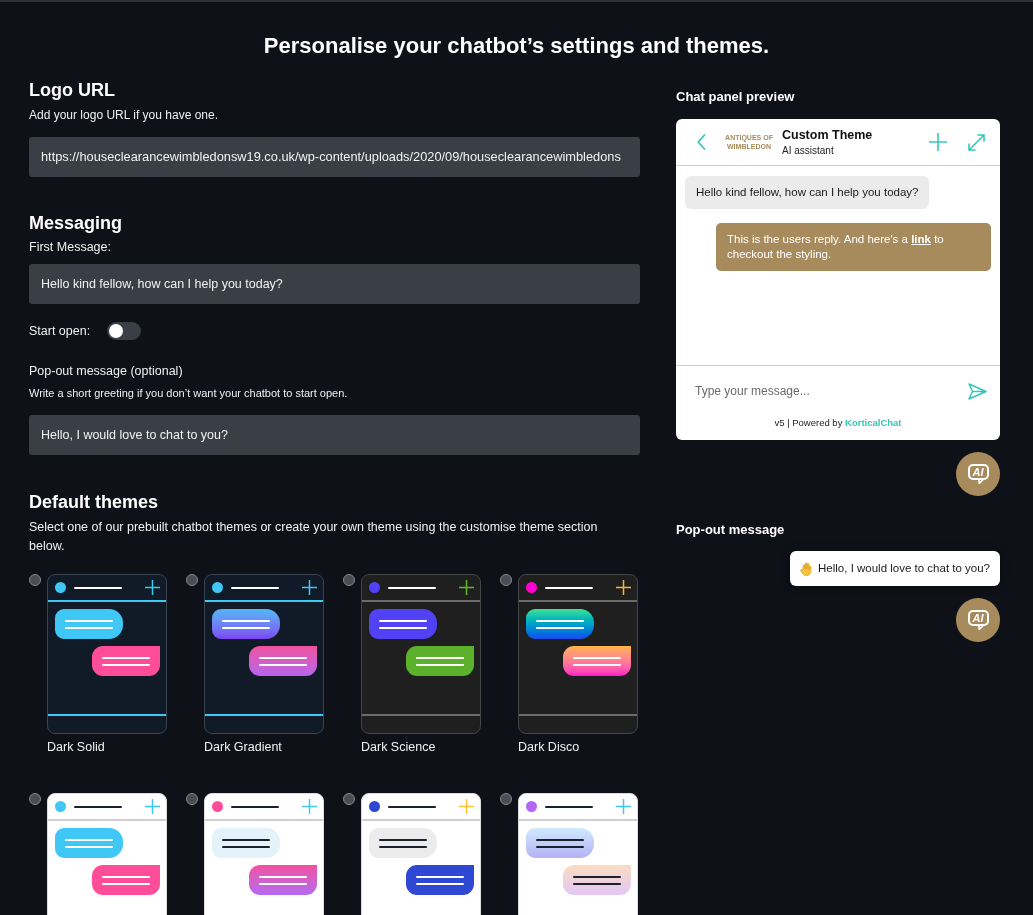 This screenshot has width=1033, height=915. I want to click on preview-heading: Pop-out message, so click(731, 530).